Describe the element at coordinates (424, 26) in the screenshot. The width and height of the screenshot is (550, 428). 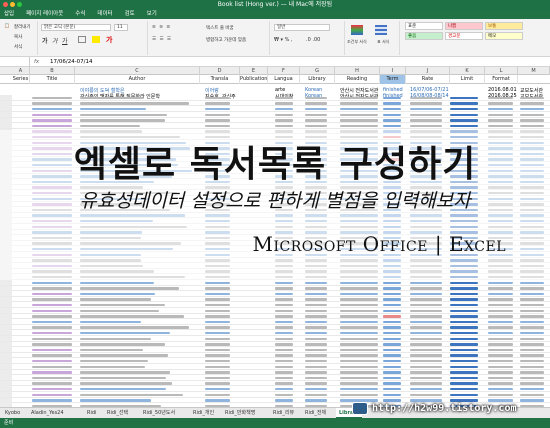
I see `style-normal: 표준` at that location.